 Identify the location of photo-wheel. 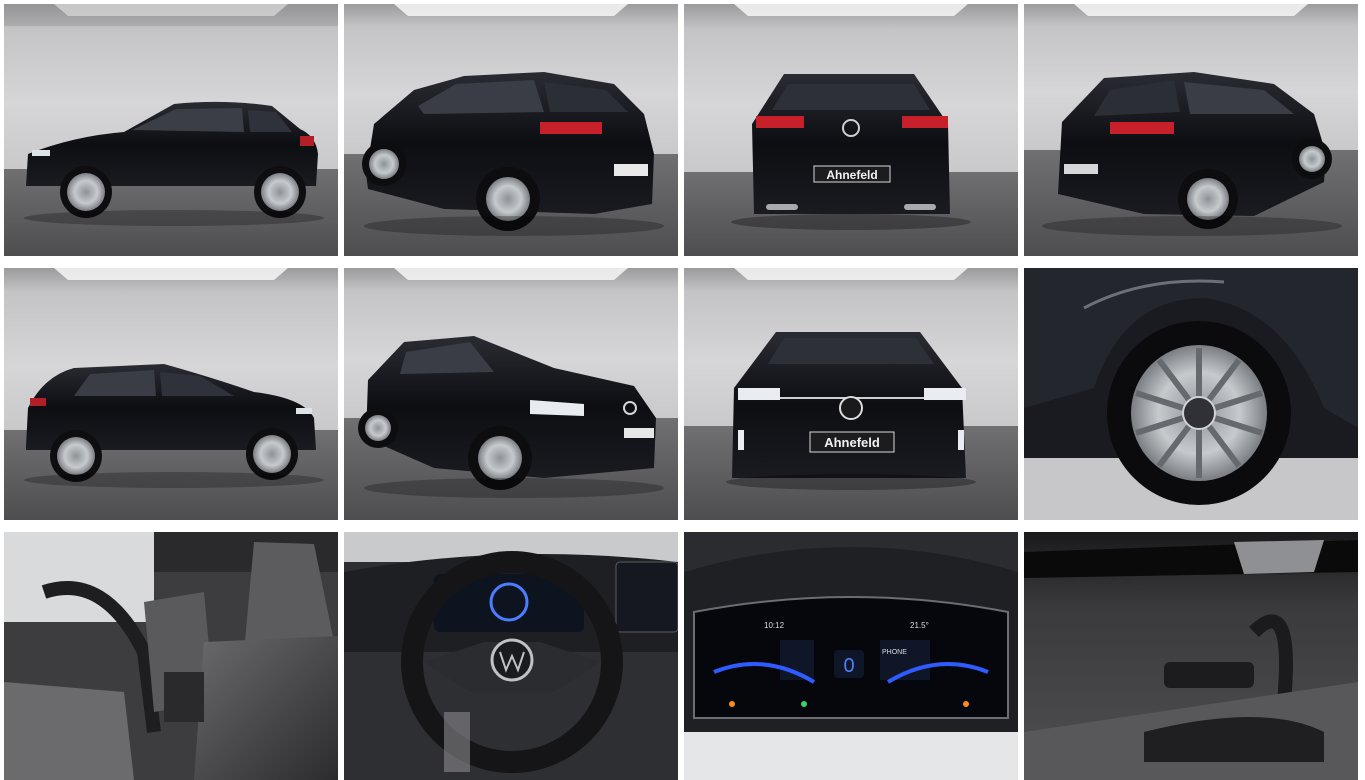
(1191, 394).